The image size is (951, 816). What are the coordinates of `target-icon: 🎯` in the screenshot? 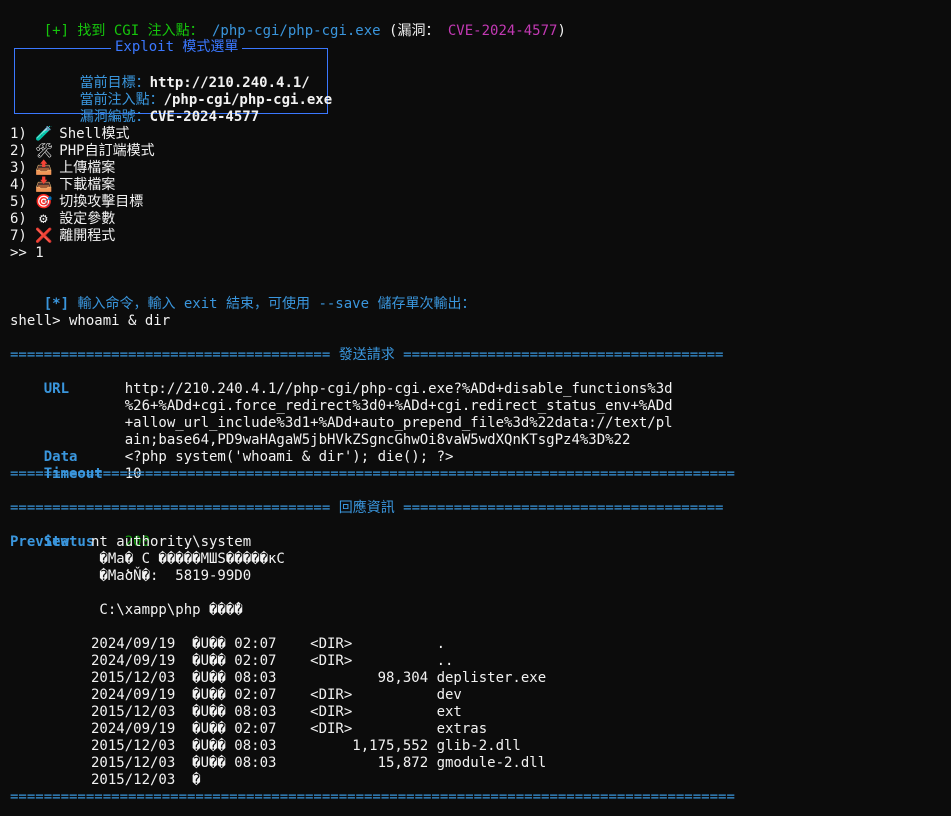 It's located at (44, 202).